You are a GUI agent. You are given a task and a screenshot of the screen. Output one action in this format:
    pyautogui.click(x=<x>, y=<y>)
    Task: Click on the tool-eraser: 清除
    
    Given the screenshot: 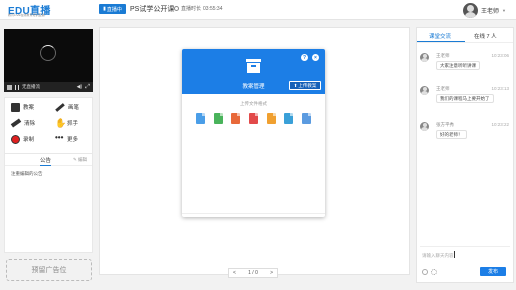 What is the action you would take?
    pyautogui.click(x=31, y=123)
    